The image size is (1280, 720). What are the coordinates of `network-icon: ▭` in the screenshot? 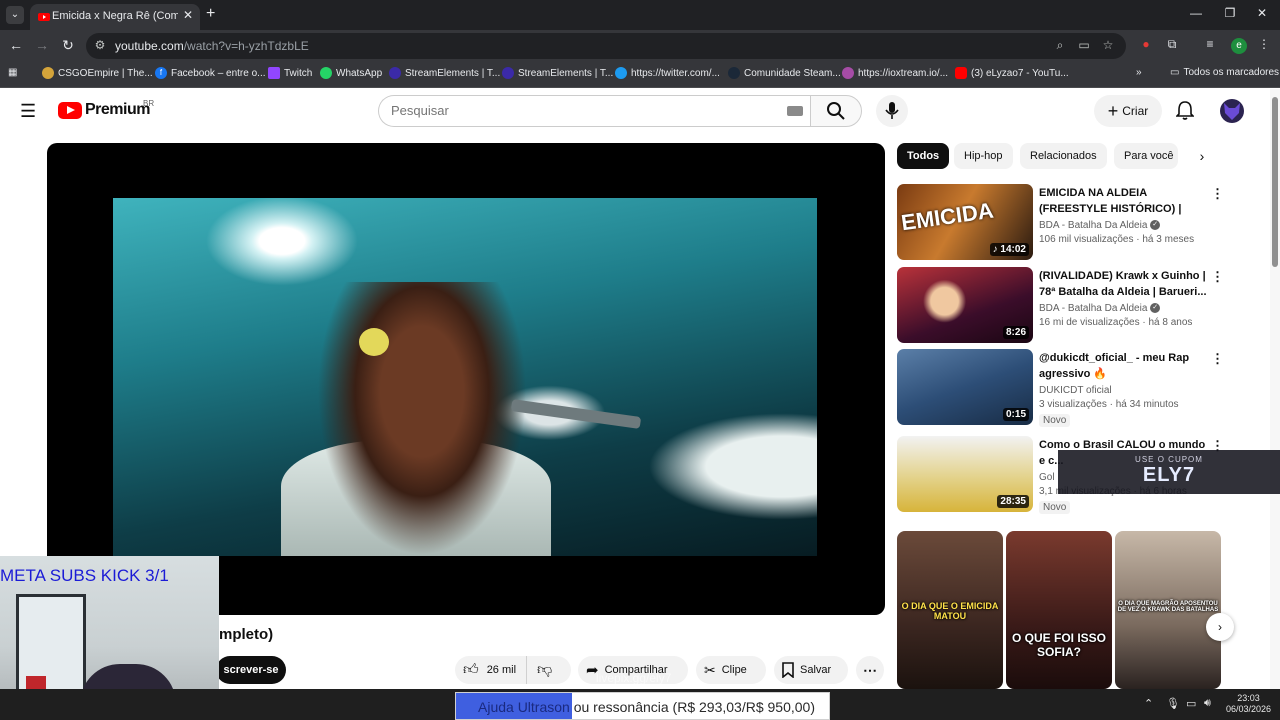 It's located at (1191, 703).